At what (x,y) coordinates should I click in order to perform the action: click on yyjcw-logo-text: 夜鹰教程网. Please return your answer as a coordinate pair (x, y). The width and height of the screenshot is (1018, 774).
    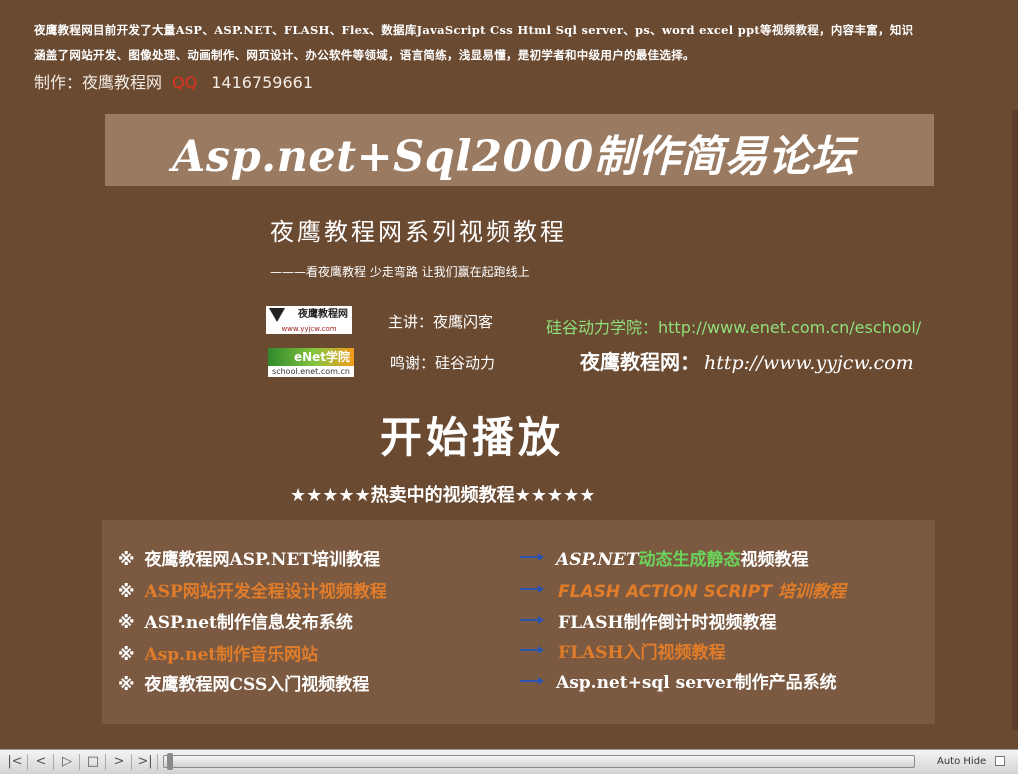
    Looking at the image, I should click on (323, 314).